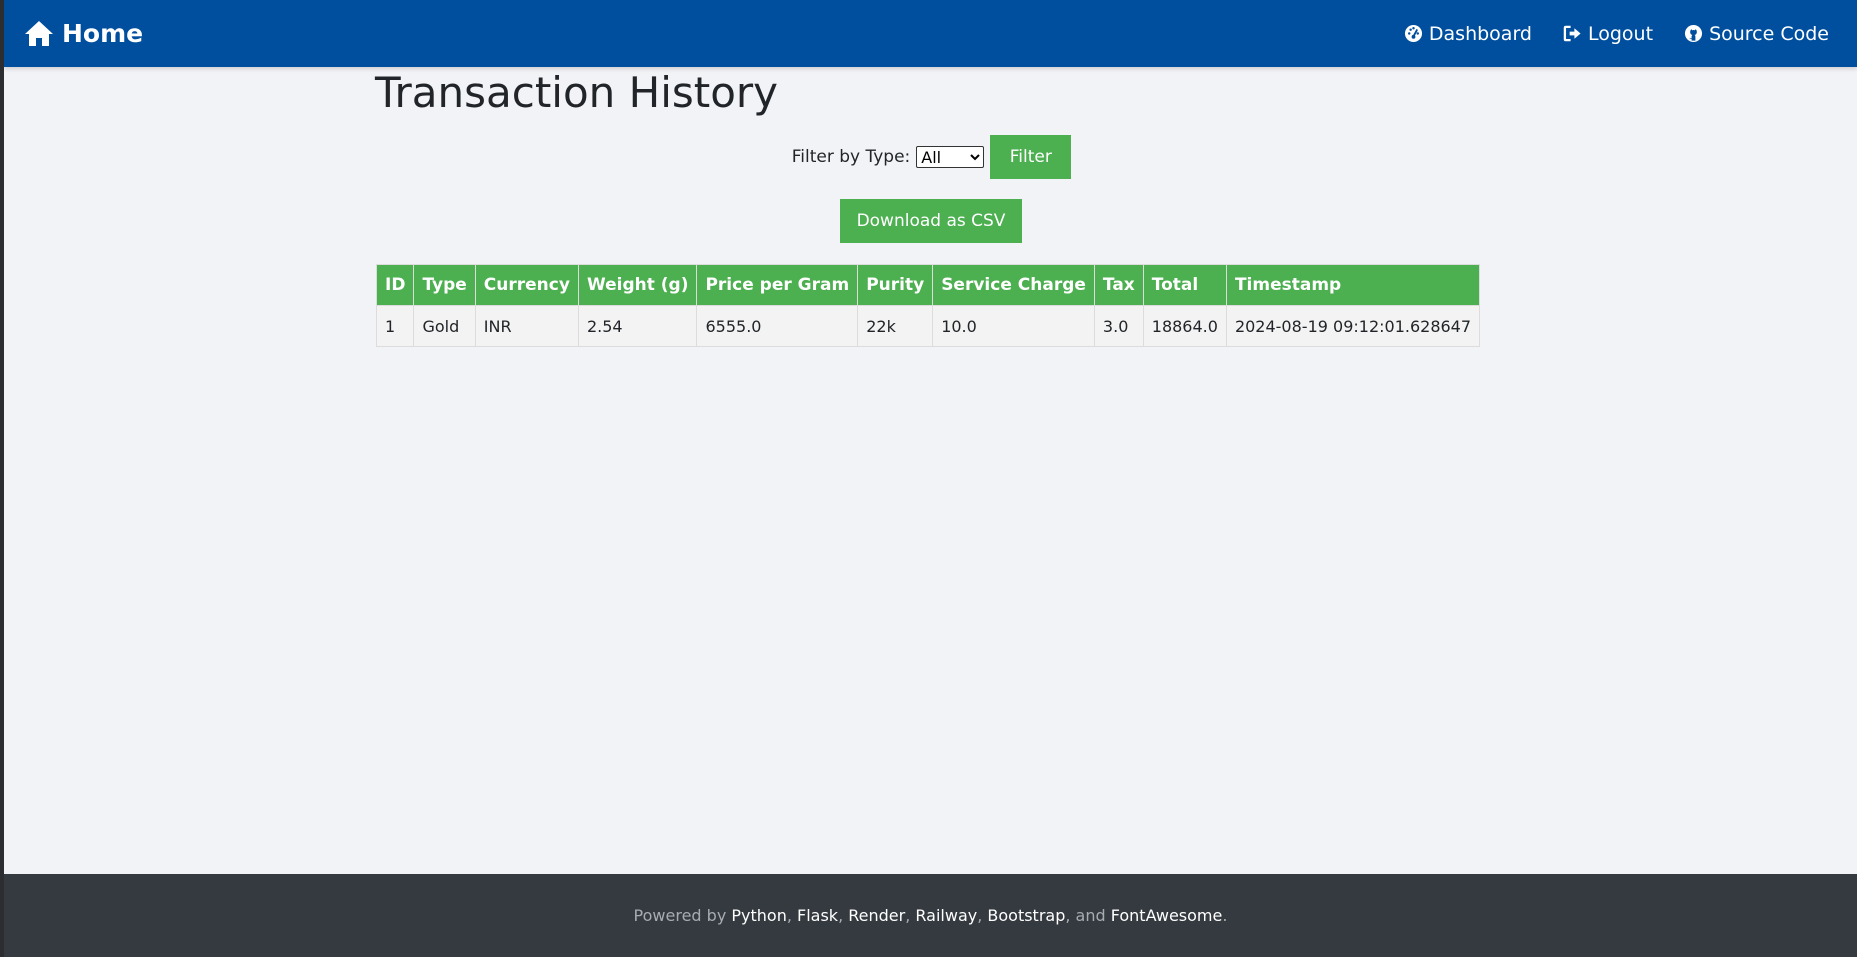 The image size is (1857, 957). I want to click on home-label: Home, so click(103, 33).